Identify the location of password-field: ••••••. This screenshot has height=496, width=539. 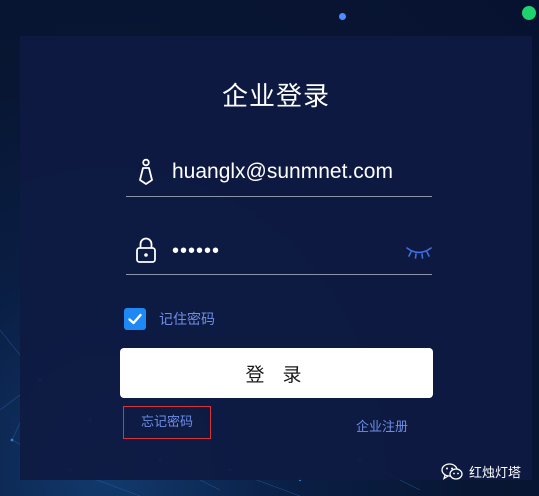
(279, 252).